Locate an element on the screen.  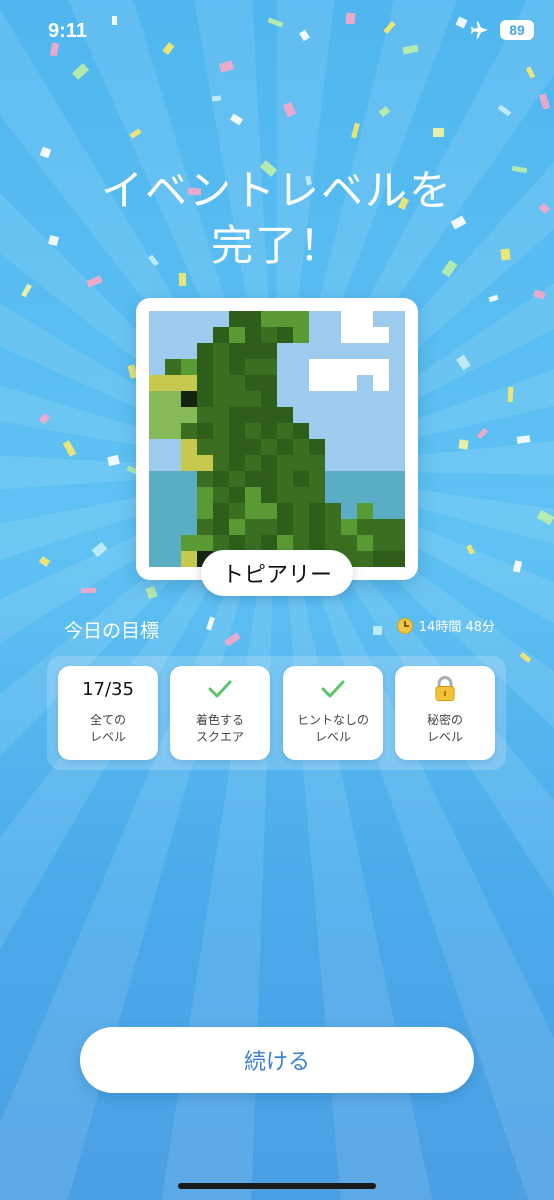
lock-icon is located at coordinates (445, 688).